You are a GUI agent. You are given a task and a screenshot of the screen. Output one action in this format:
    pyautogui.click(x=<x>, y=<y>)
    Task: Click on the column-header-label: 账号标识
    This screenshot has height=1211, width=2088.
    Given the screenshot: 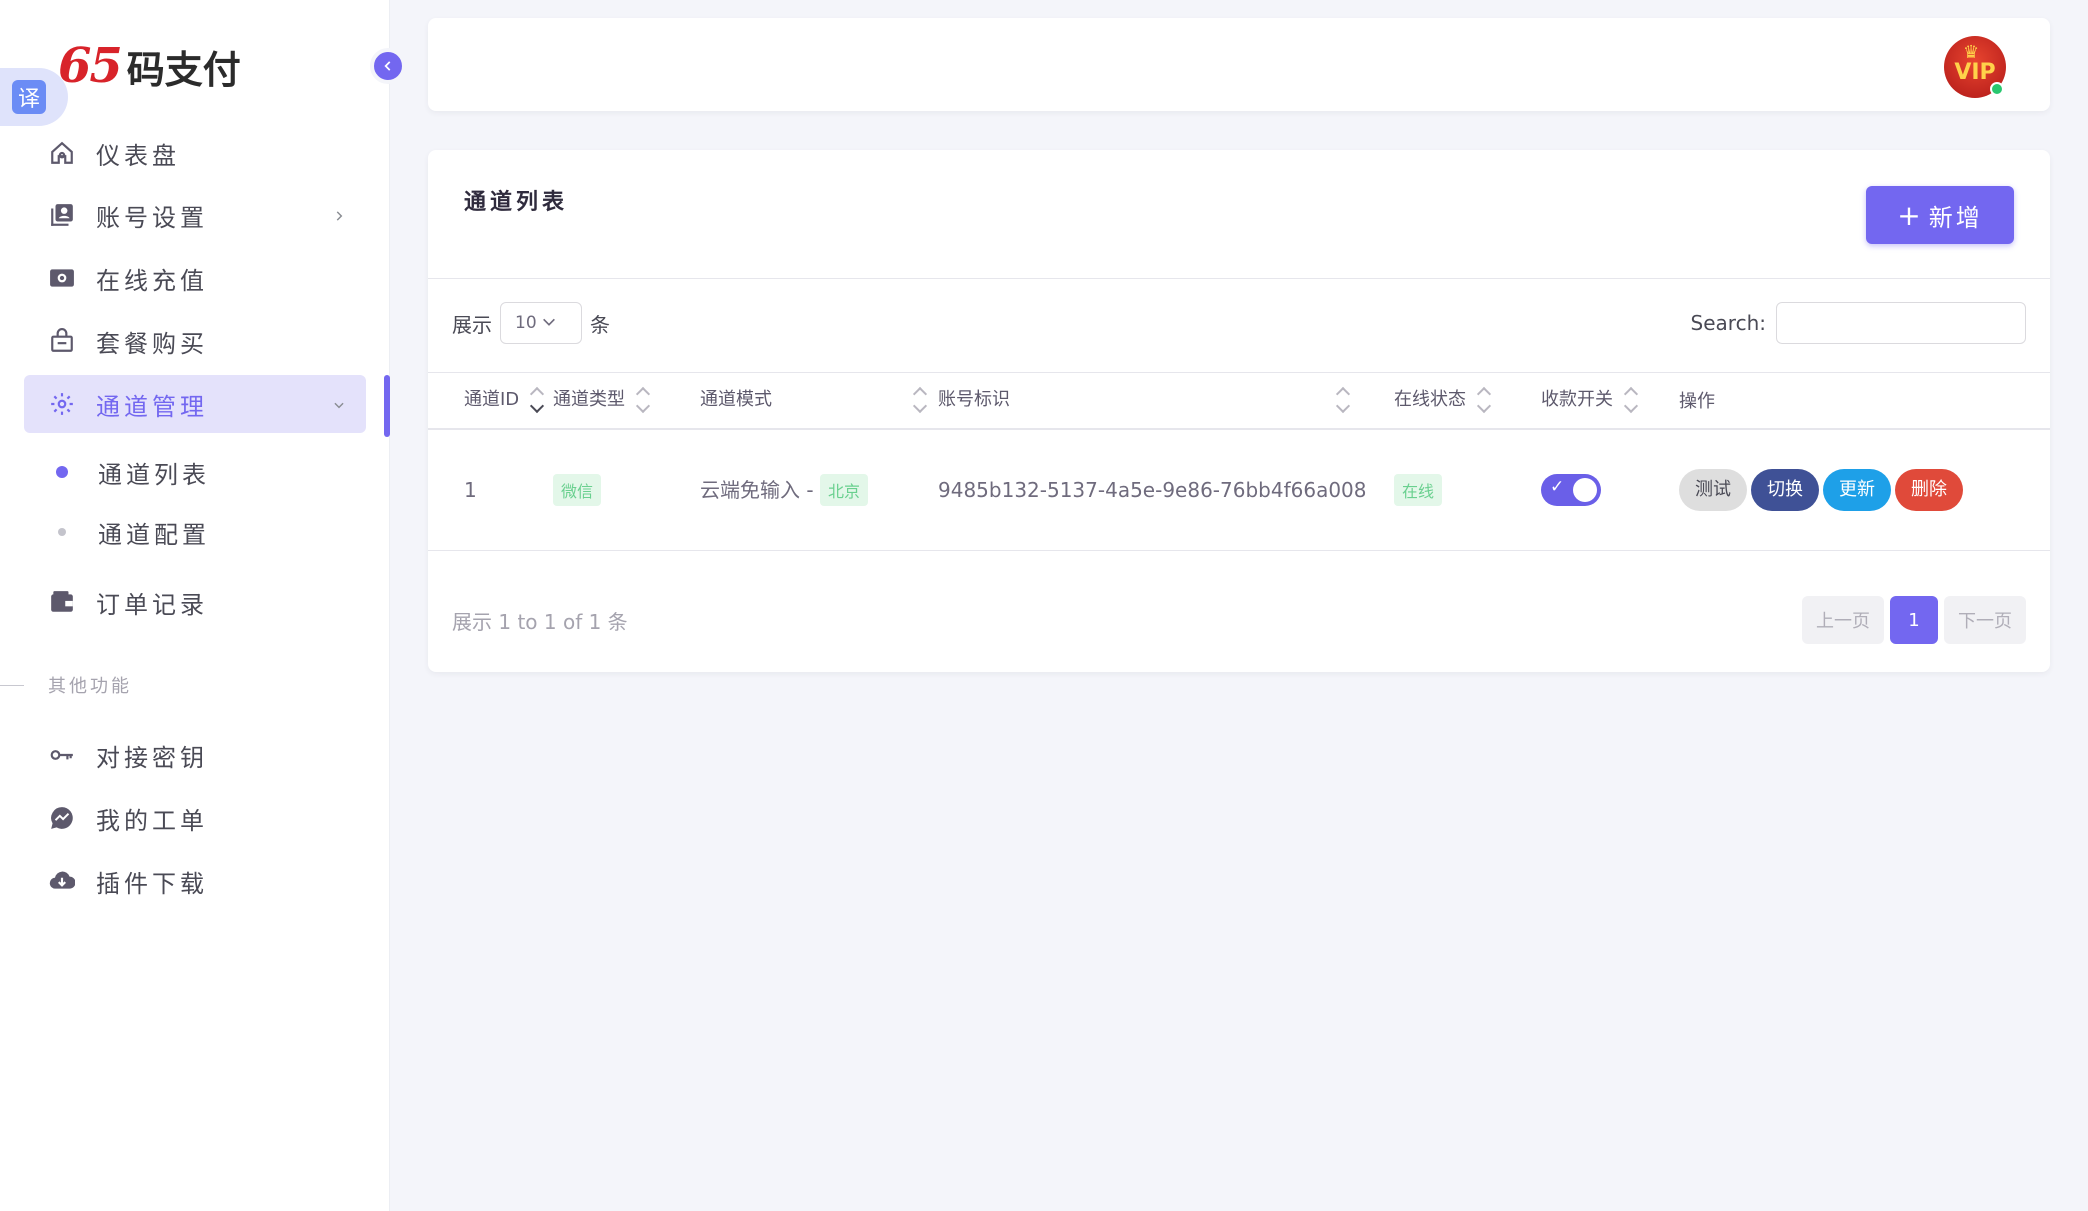 What is the action you would take?
    pyautogui.click(x=974, y=400)
    